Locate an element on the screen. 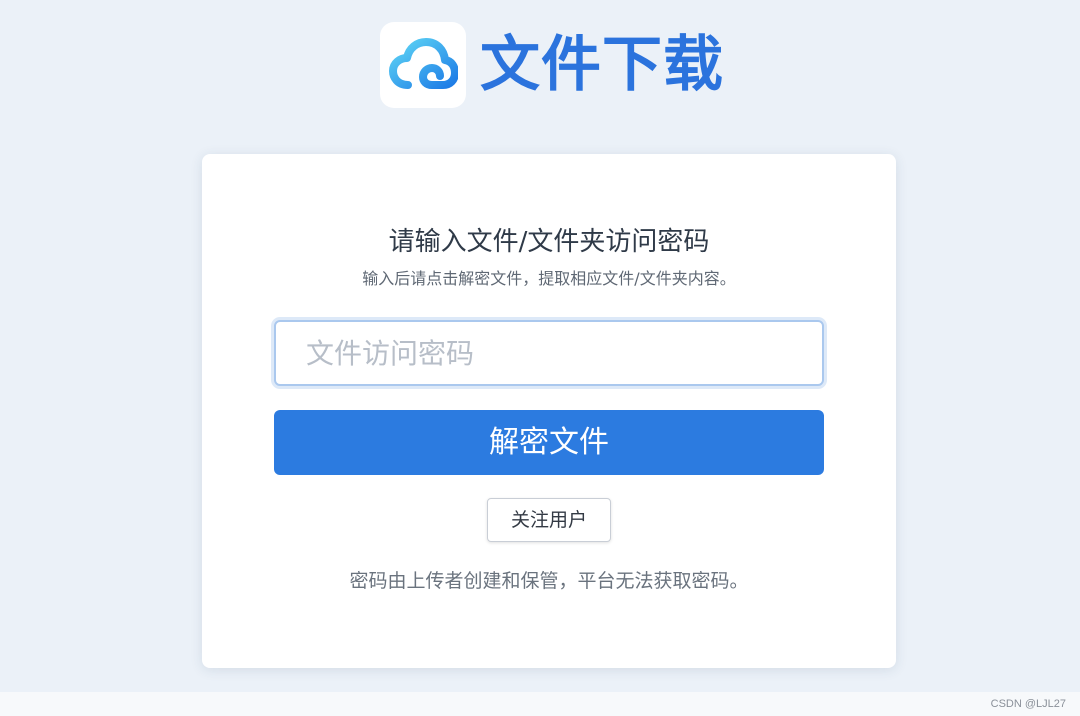 Image resolution: width=1080 pixels, height=716 pixels. logo is located at coordinates (423, 65).